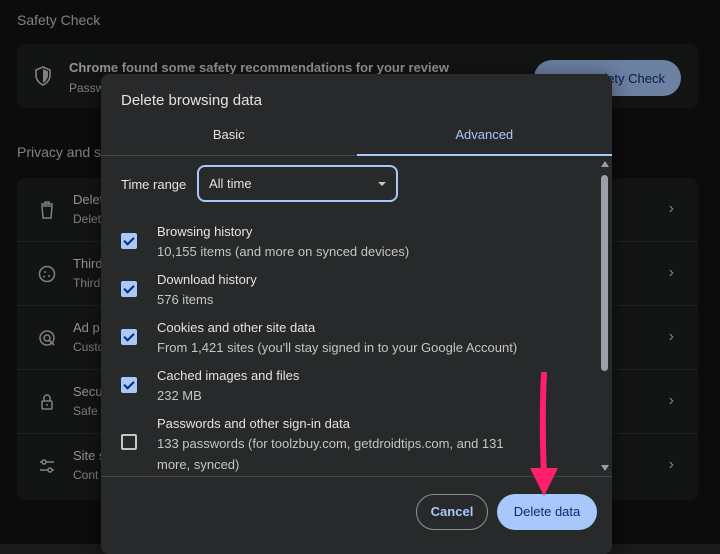  Describe the element at coordinates (236, 327) in the screenshot. I see `item-title: Cookies and other site data` at that location.